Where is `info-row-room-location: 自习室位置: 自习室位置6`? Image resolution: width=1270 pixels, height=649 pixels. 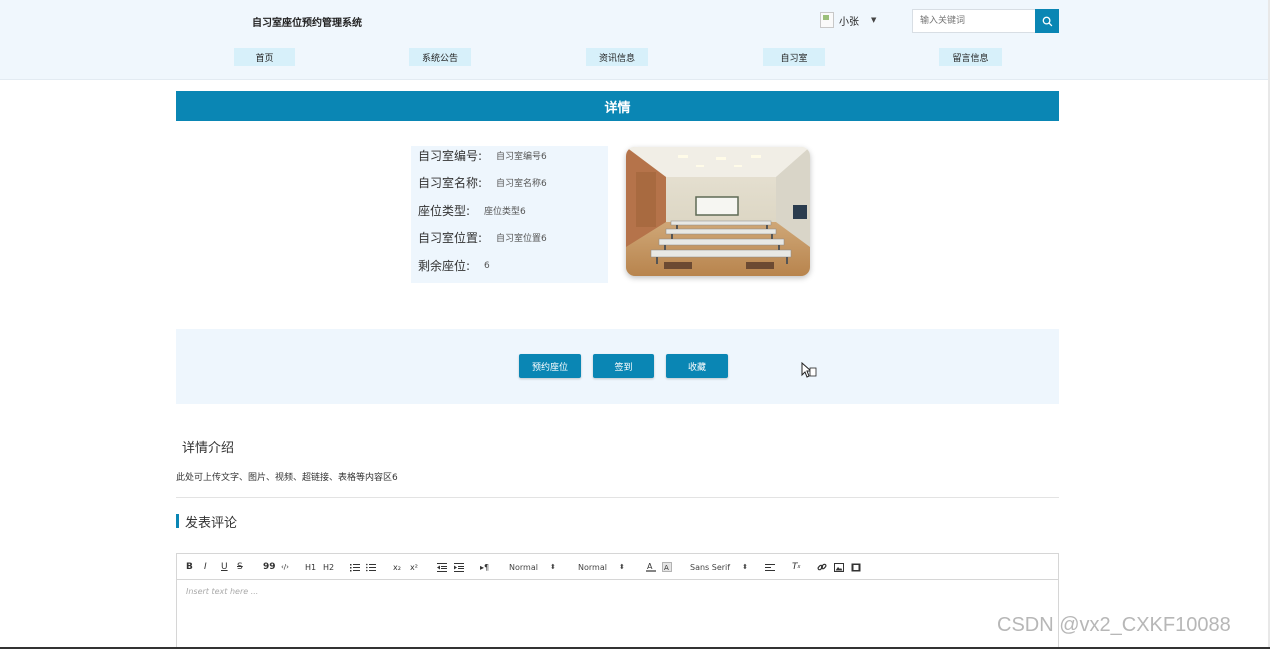 info-row-room-location: 自习室位置: 自习室位置6 is located at coordinates (482, 237).